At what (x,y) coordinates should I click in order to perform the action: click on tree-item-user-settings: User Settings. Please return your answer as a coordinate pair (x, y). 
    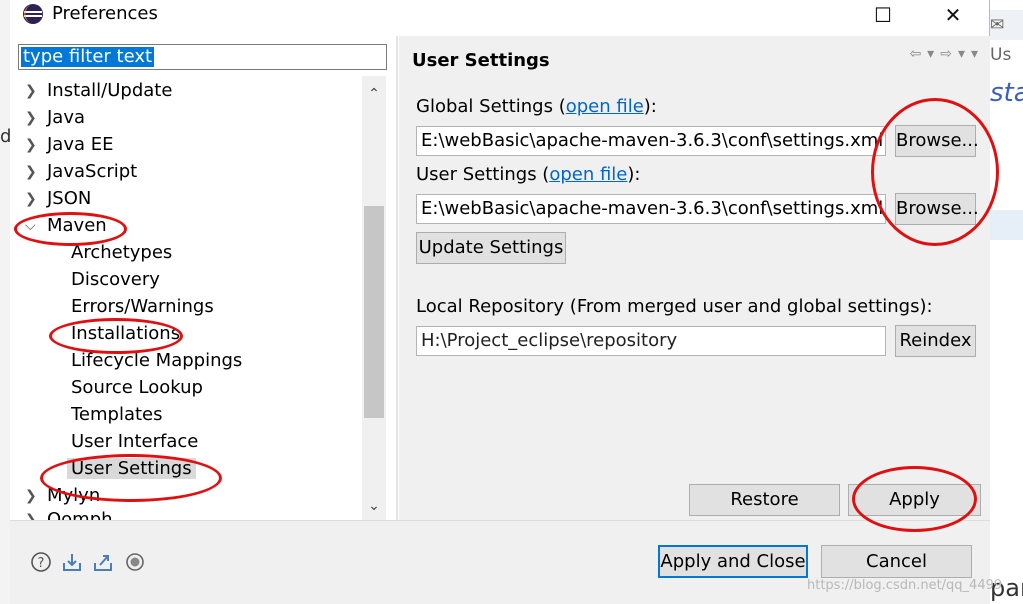
    Looking at the image, I should click on (131, 469).